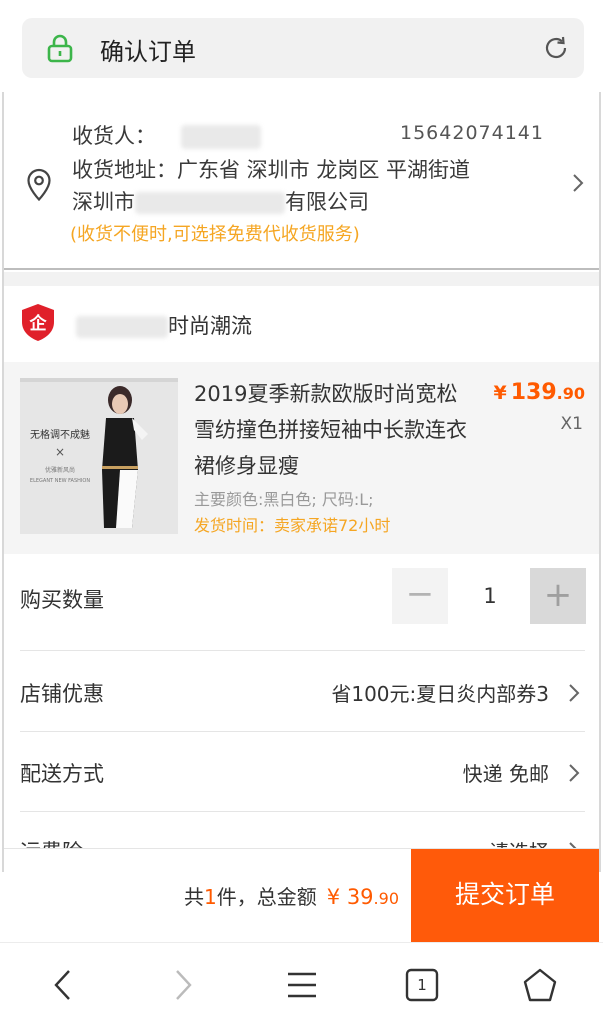 This screenshot has height=1024, width=603. Describe the element at coordinates (182, 985) in the screenshot. I see `forward-icon` at that location.